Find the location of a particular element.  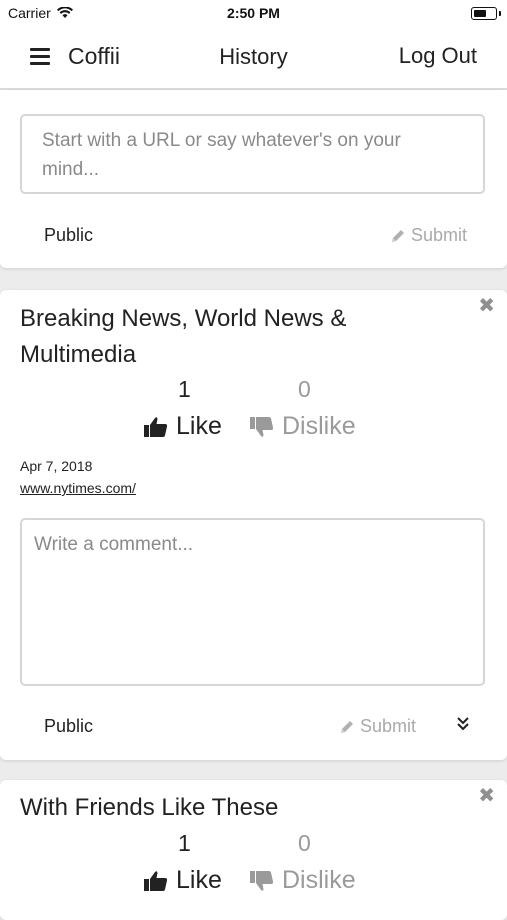

logout-link: Log Out is located at coordinates (438, 56).